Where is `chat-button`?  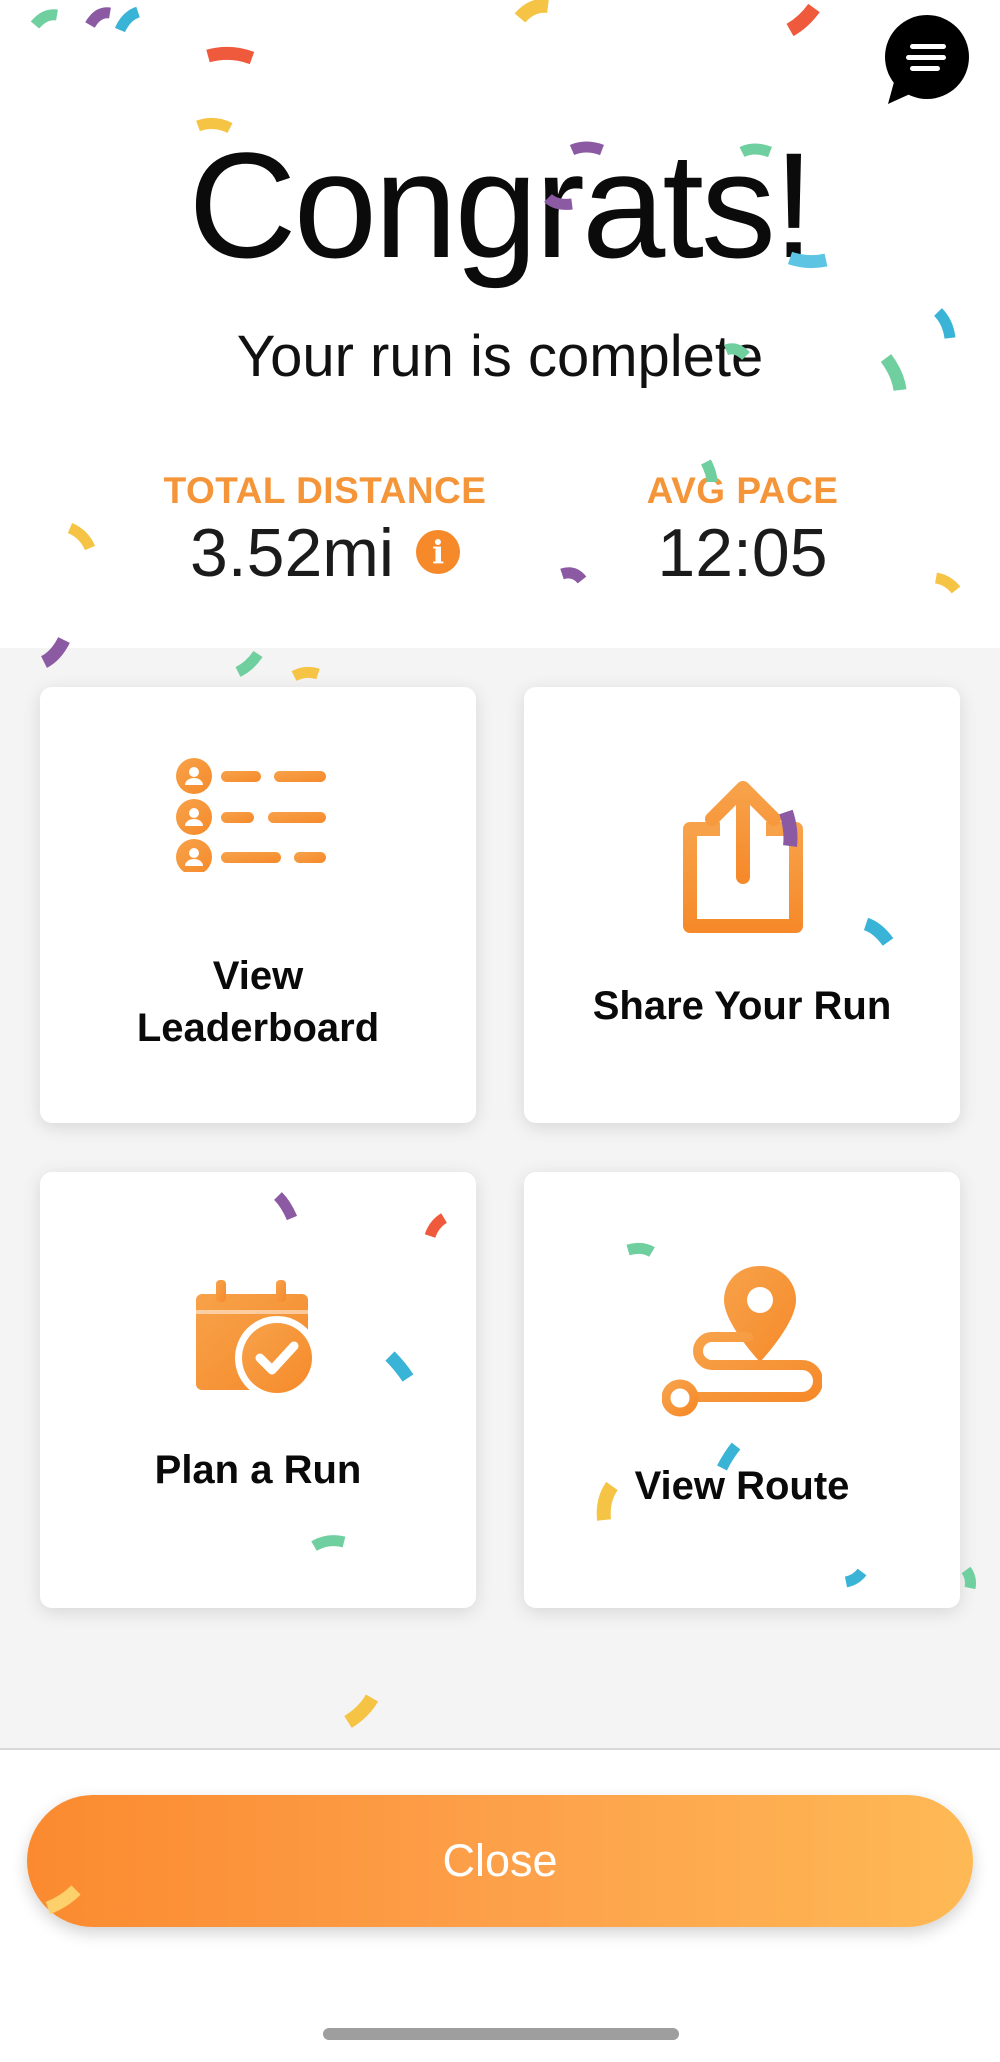 chat-button is located at coordinates (925, 59).